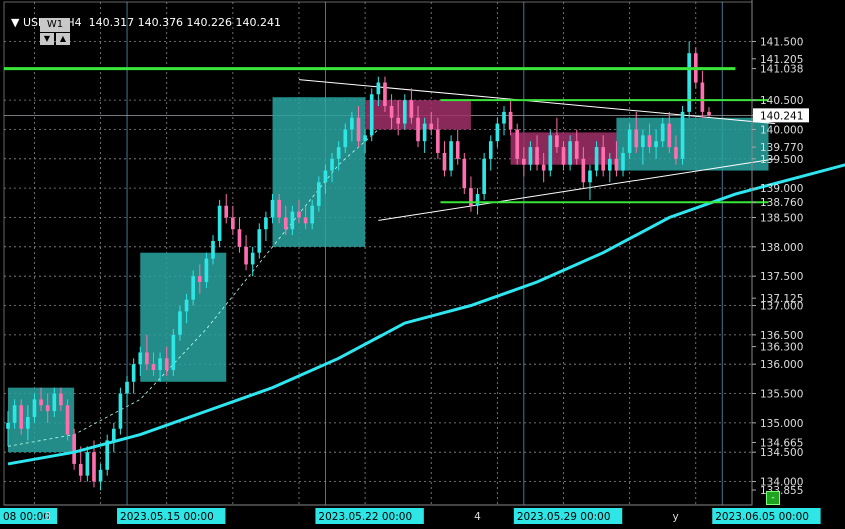 The height and width of the screenshot is (529, 845). What do you see at coordinates (781, 218) in the screenshot?
I see `y-tick-label: 138.500` at bounding box center [781, 218].